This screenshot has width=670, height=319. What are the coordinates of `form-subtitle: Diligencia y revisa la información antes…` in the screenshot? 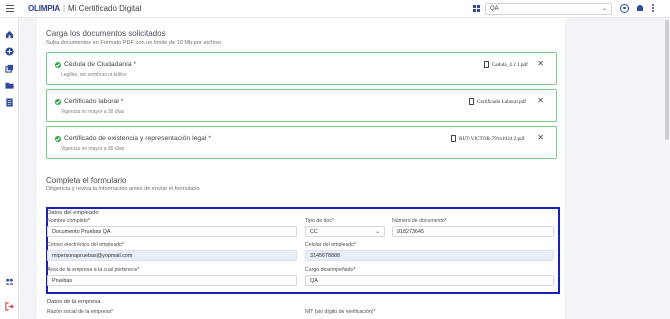 It's located at (123, 189).